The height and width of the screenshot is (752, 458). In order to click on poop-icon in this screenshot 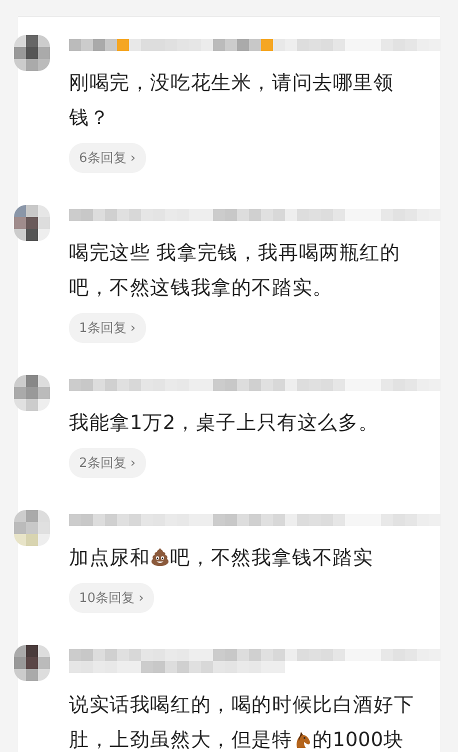, I will do `click(160, 557)`.